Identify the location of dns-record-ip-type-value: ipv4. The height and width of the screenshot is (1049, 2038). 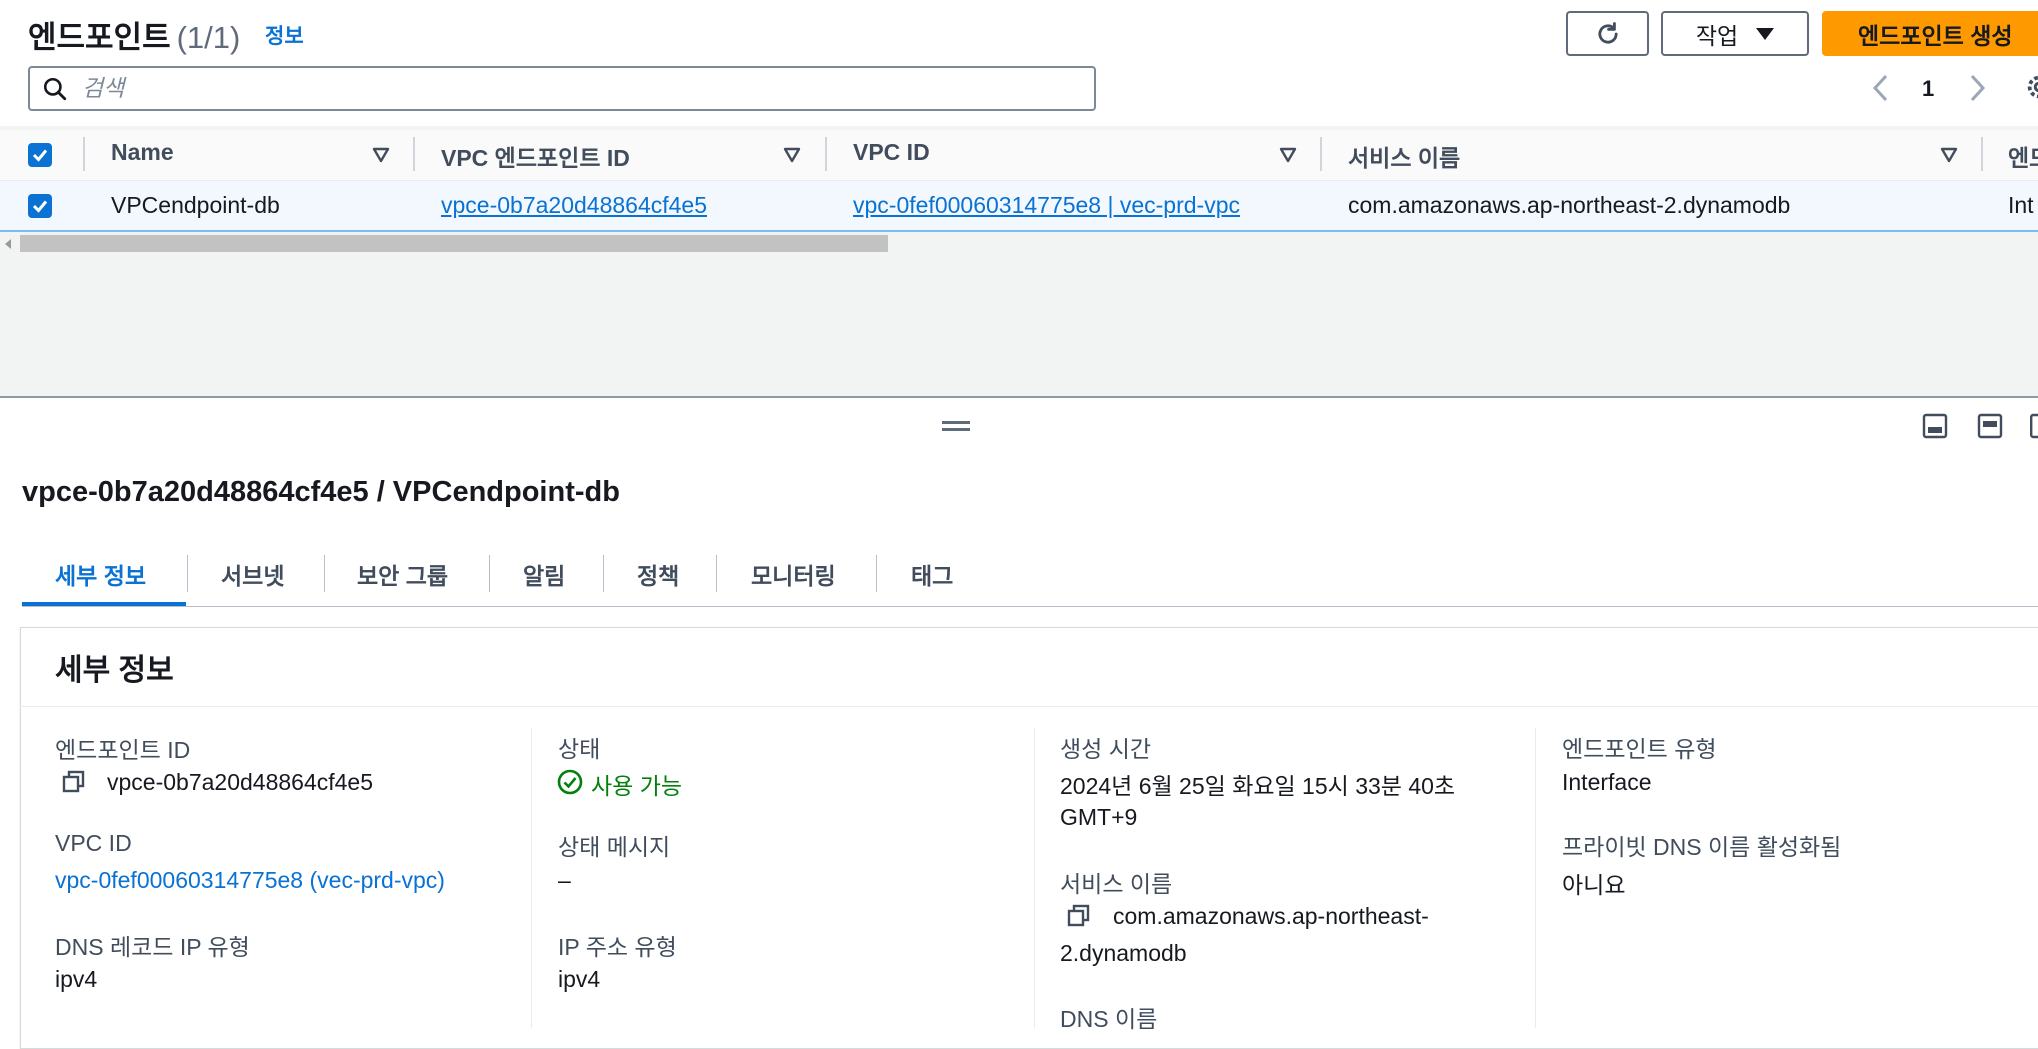
(76, 979).